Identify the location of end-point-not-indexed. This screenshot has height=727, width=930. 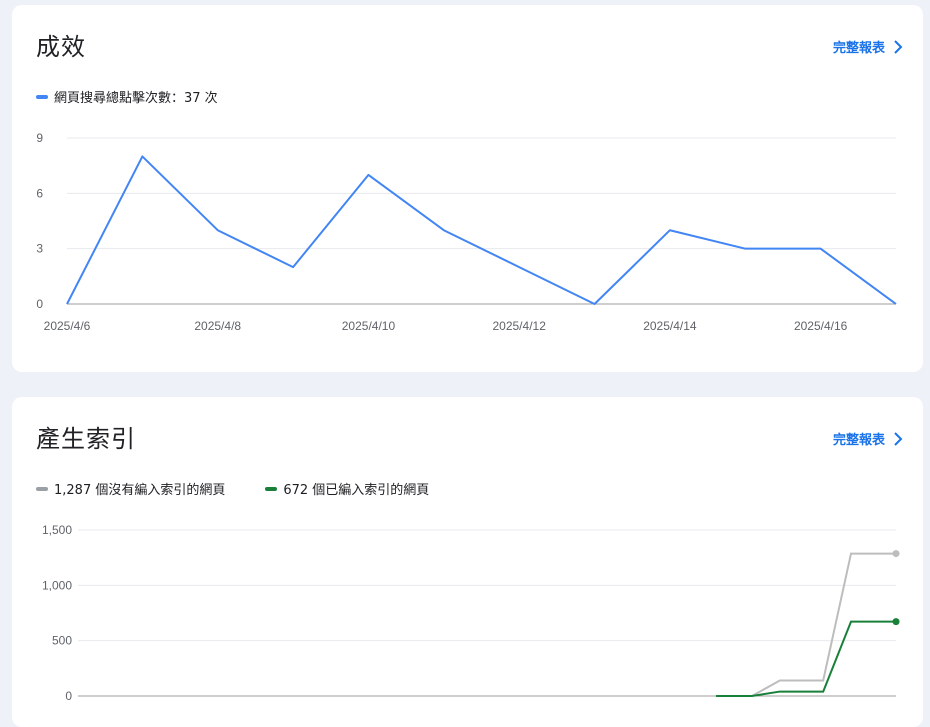
(896, 554).